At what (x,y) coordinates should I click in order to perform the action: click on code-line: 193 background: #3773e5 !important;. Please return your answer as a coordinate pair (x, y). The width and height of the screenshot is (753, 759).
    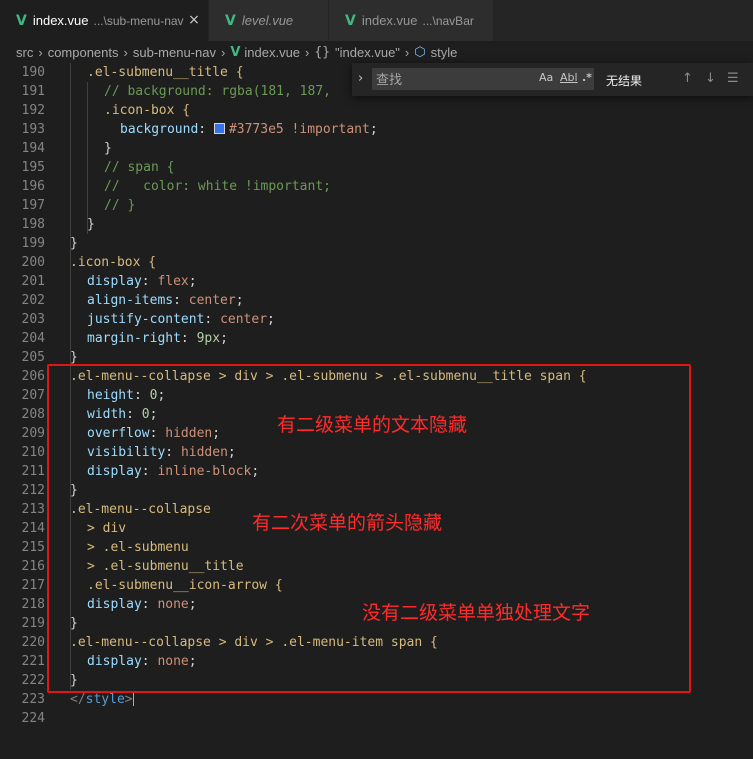
    Looking at the image, I should click on (376, 129).